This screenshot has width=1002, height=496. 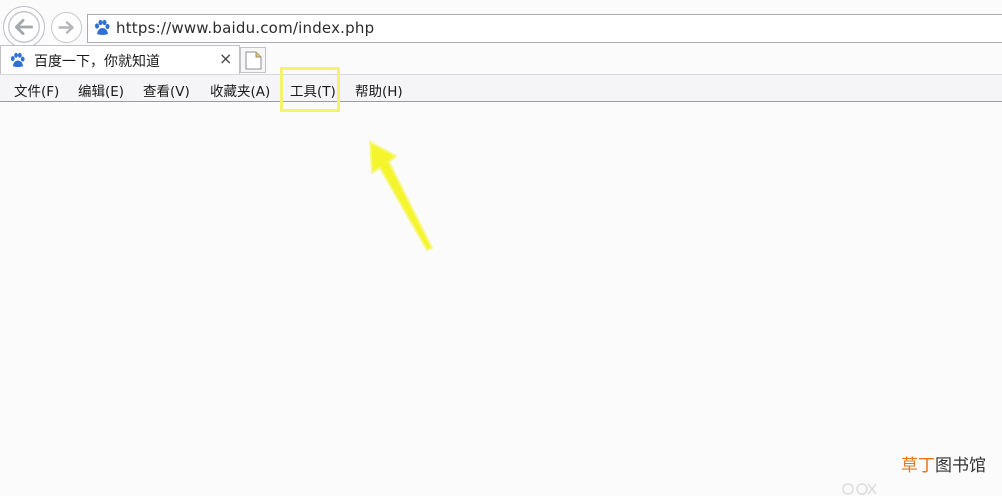 I want to click on forward-button, so click(x=66, y=27).